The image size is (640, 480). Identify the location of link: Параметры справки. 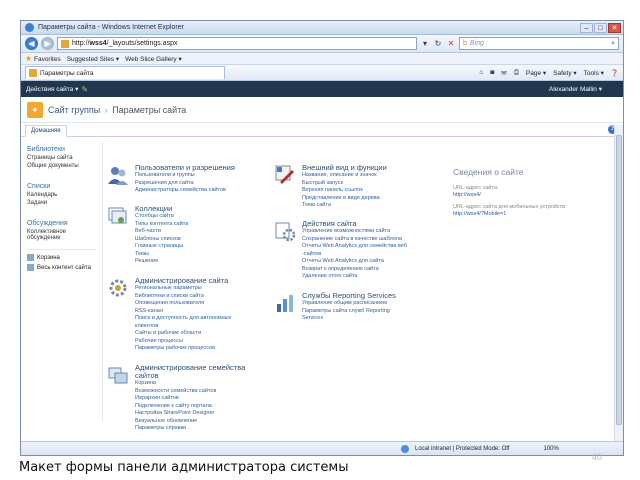
(203, 429).